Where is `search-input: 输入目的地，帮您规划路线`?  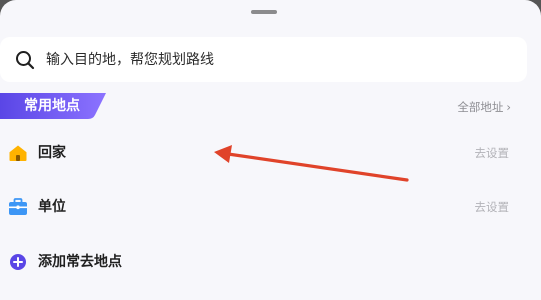 search-input: 输入目的地，帮您规划路线 is located at coordinates (130, 60).